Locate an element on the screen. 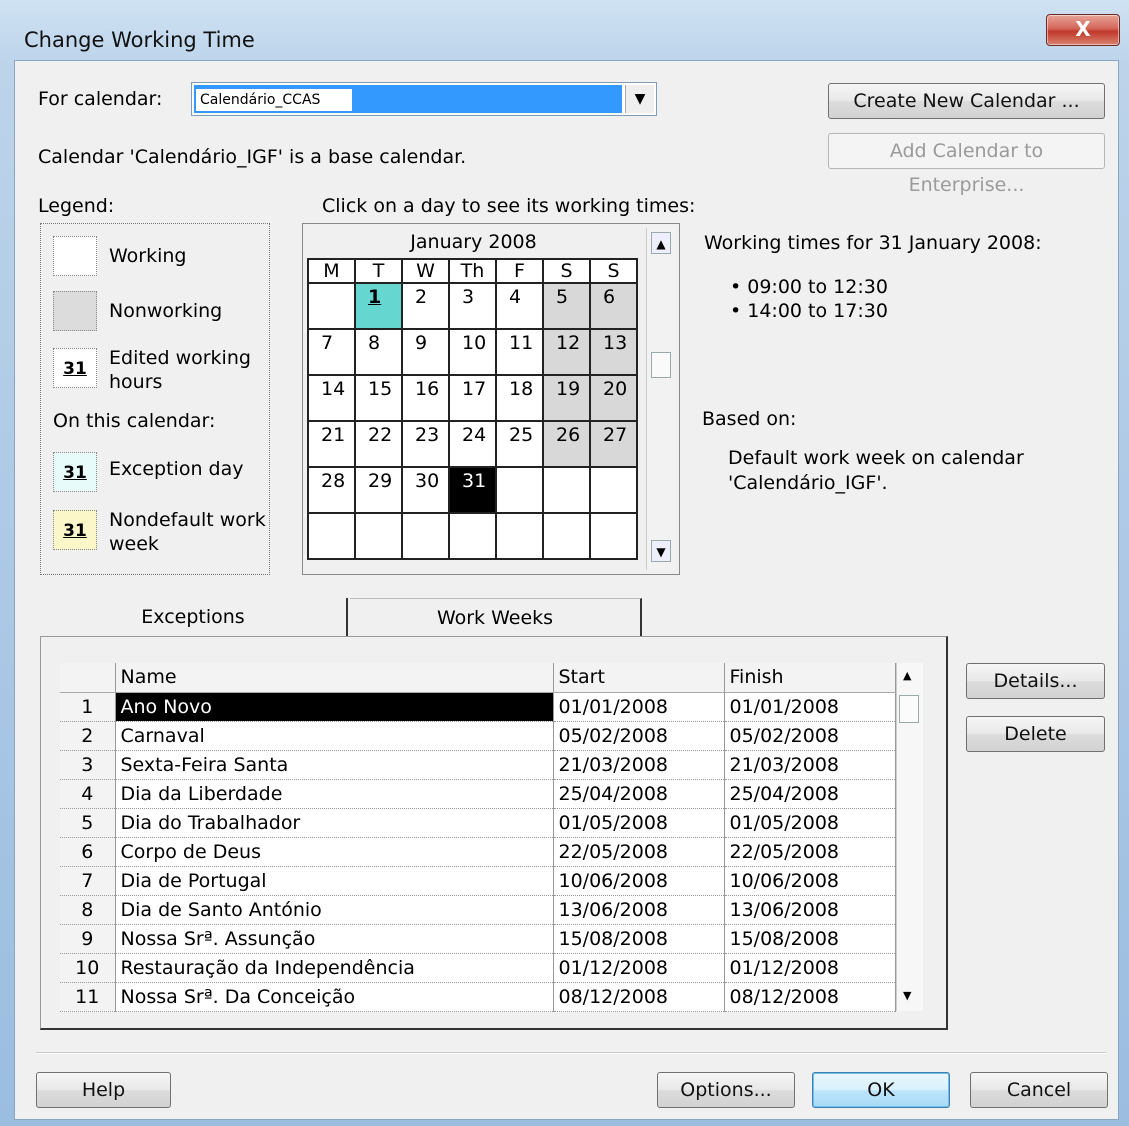  calendar-day-cell: 24 is located at coordinates (472, 444).